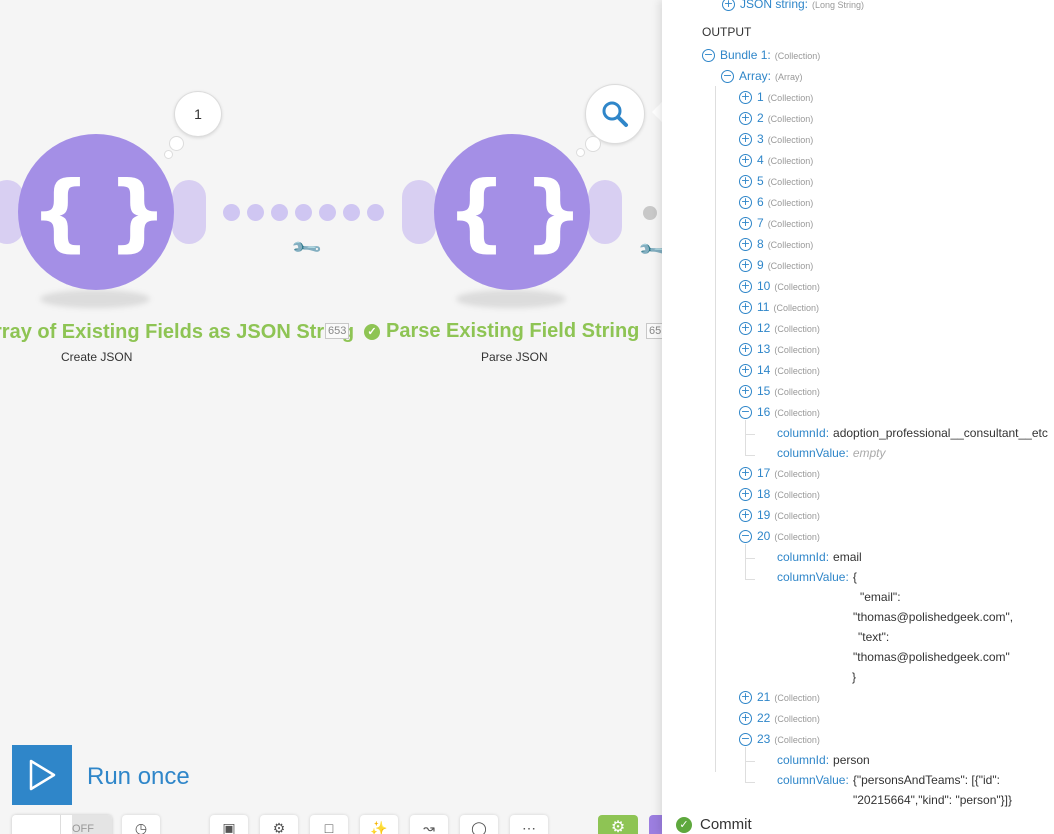  Describe the element at coordinates (779, 391) in the screenshot. I see `array-item: +15 (Collection)` at that location.